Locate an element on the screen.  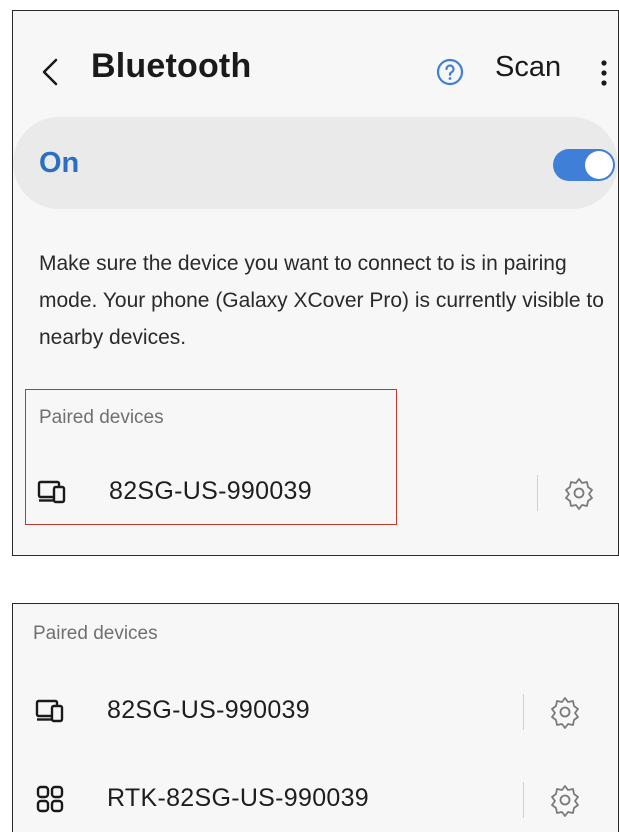
chevron-left-icon is located at coordinates (50, 72).